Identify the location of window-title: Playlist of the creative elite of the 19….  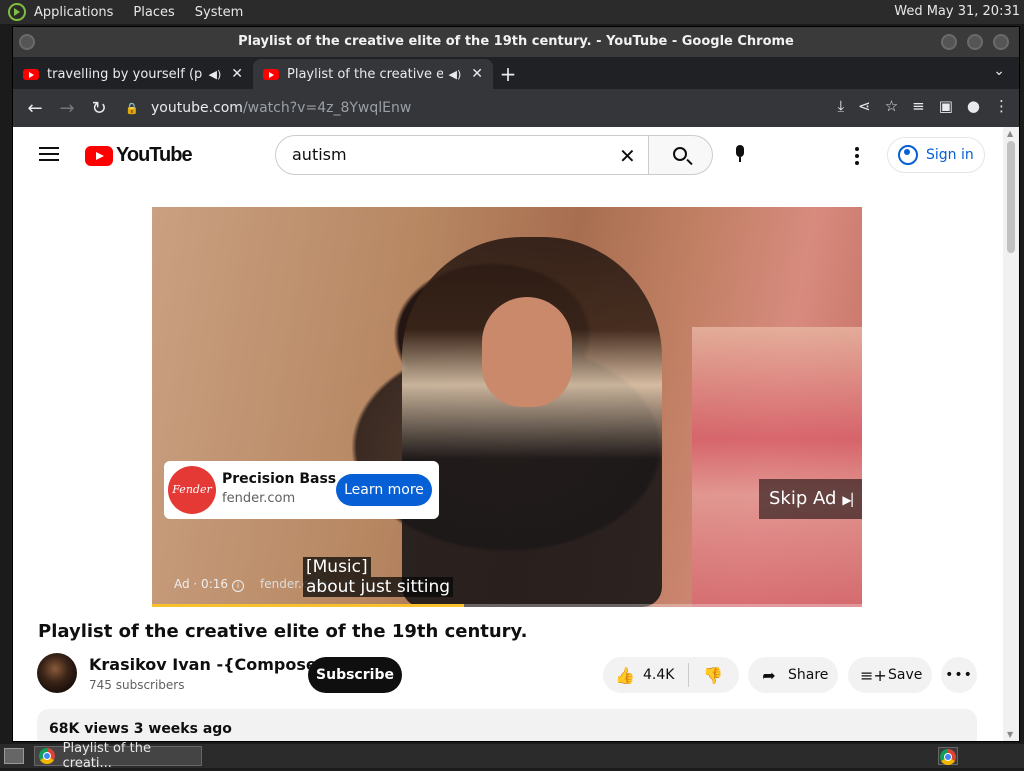
(516, 41).